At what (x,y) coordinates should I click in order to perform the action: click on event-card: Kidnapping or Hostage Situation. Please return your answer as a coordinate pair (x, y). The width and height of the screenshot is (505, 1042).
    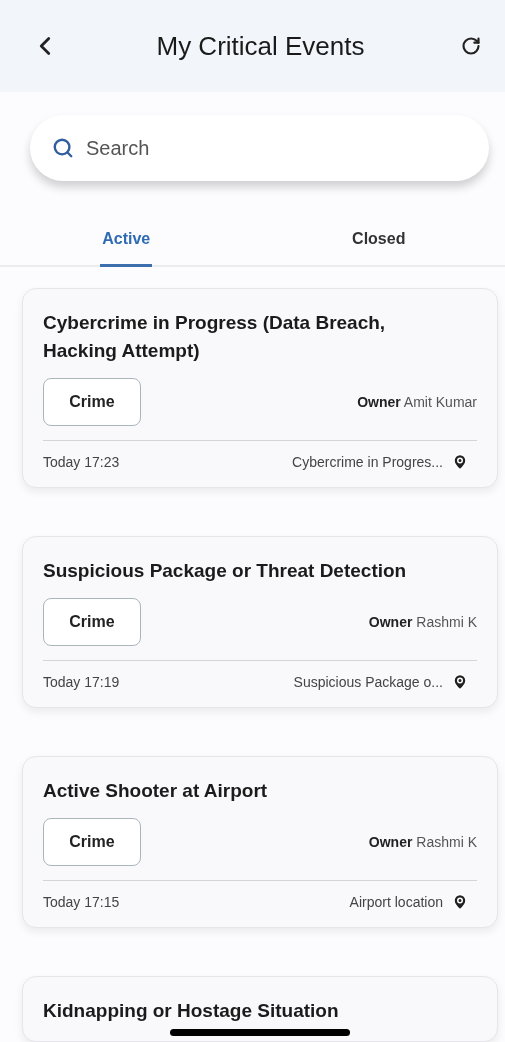
    Looking at the image, I should click on (260, 1009).